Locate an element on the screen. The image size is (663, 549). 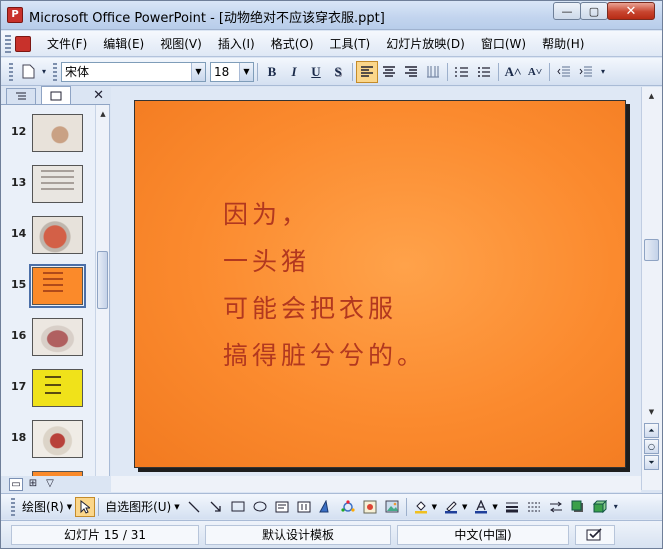
slide-text-line-2: 一头猪 is located at coordinates (266, 260).